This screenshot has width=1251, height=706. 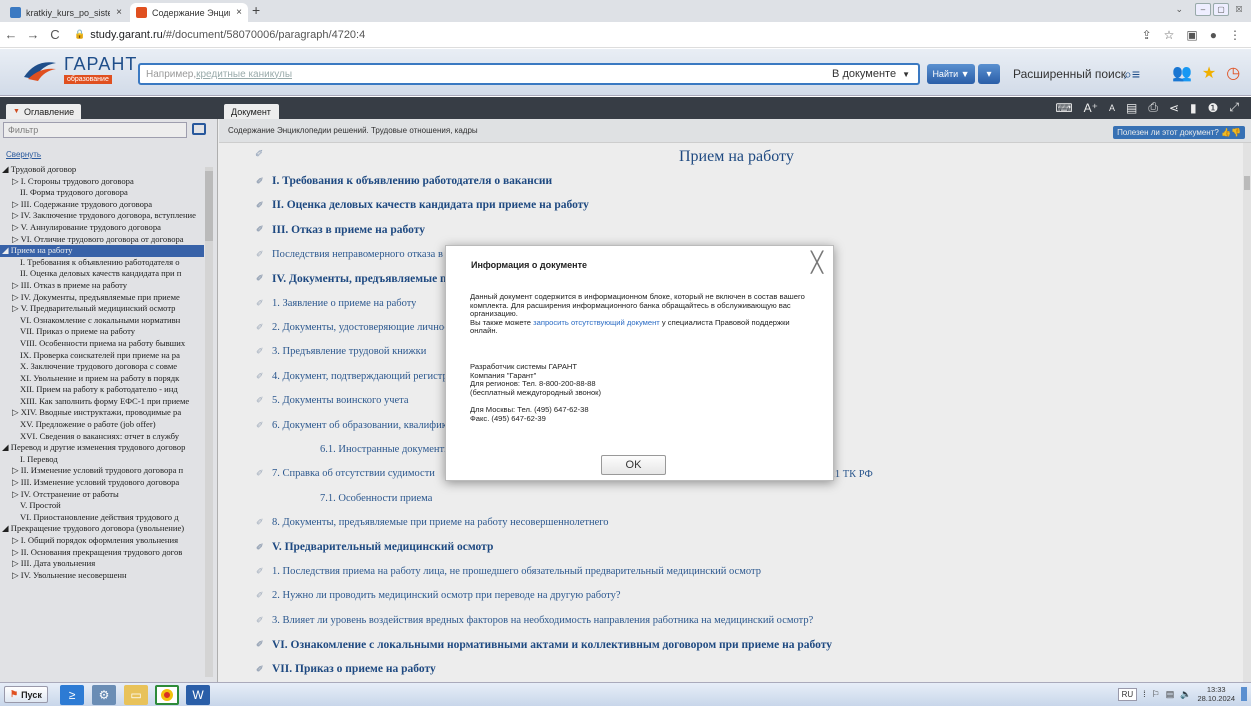 What do you see at coordinates (1170, 694) in the screenshot?
I see `network-tray-icon: ▤` at bounding box center [1170, 694].